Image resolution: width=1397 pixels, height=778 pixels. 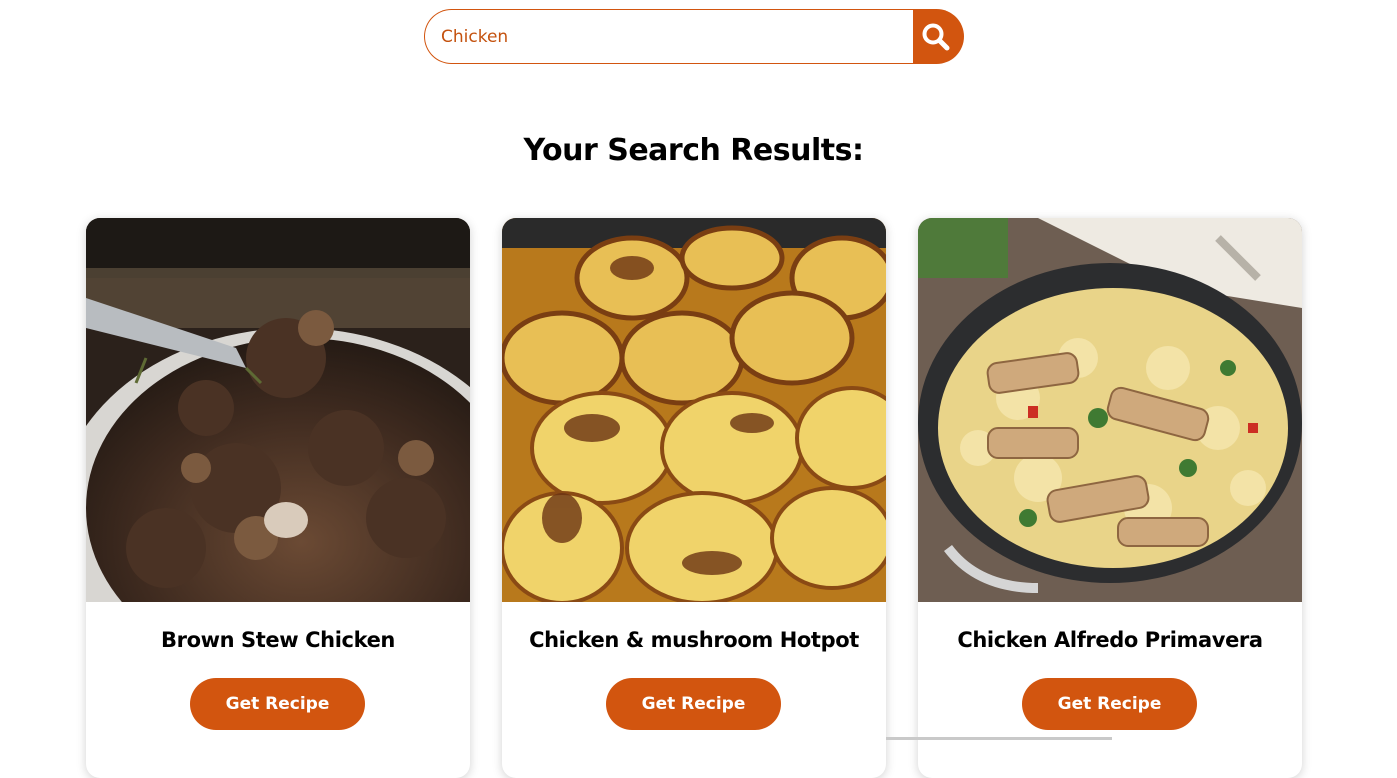 I want to click on search-bar, so click(x=694, y=36).